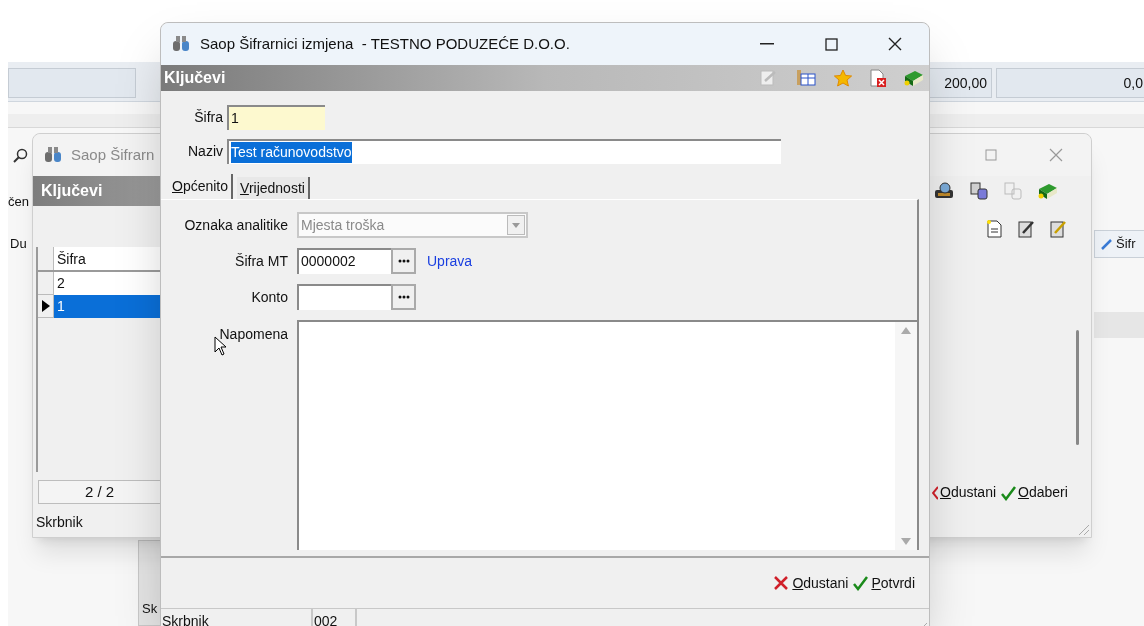  I want to click on status-panel: 002, so click(335, 617).